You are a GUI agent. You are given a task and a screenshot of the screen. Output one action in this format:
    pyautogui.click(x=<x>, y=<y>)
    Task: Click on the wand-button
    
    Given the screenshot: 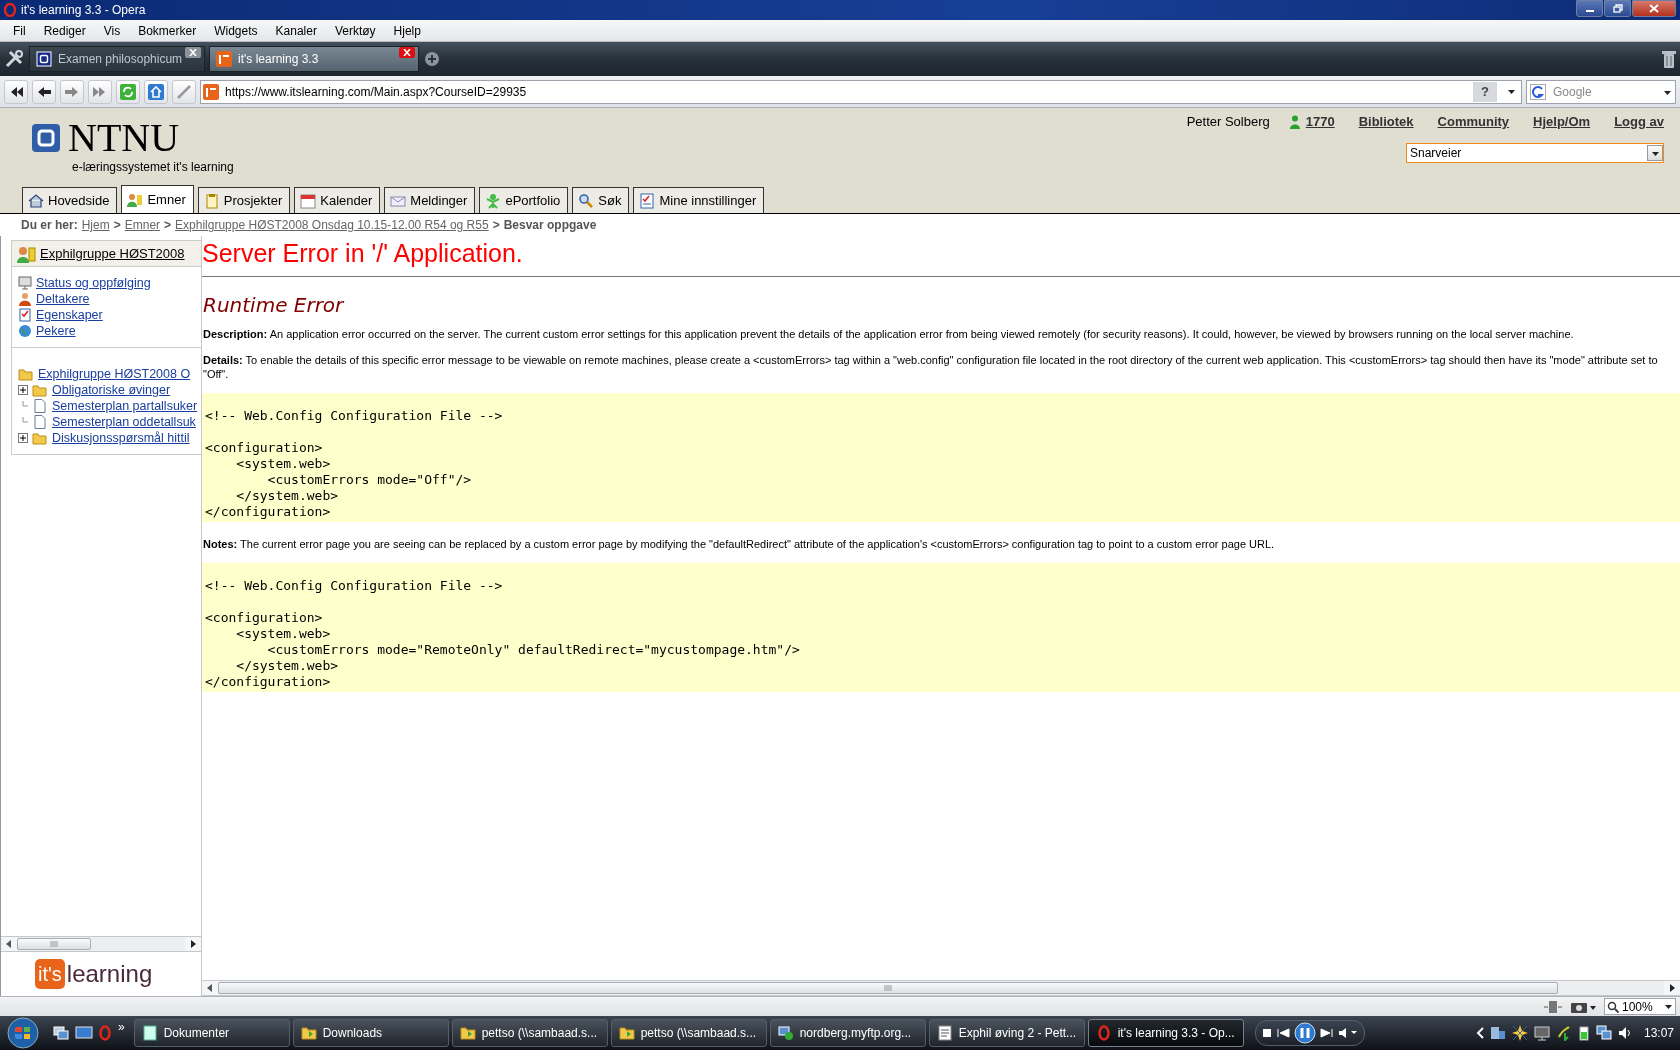 What is the action you would take?
    pyautogui.click(x=184, y=91)
    